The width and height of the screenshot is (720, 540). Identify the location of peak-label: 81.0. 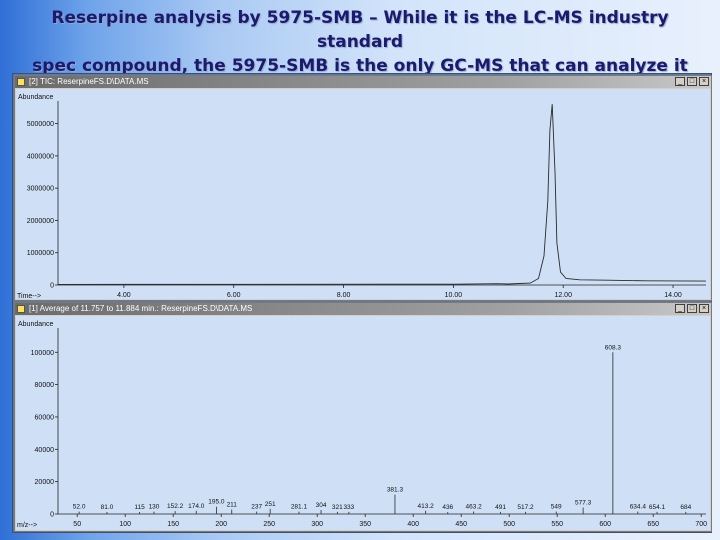
(107, 507).